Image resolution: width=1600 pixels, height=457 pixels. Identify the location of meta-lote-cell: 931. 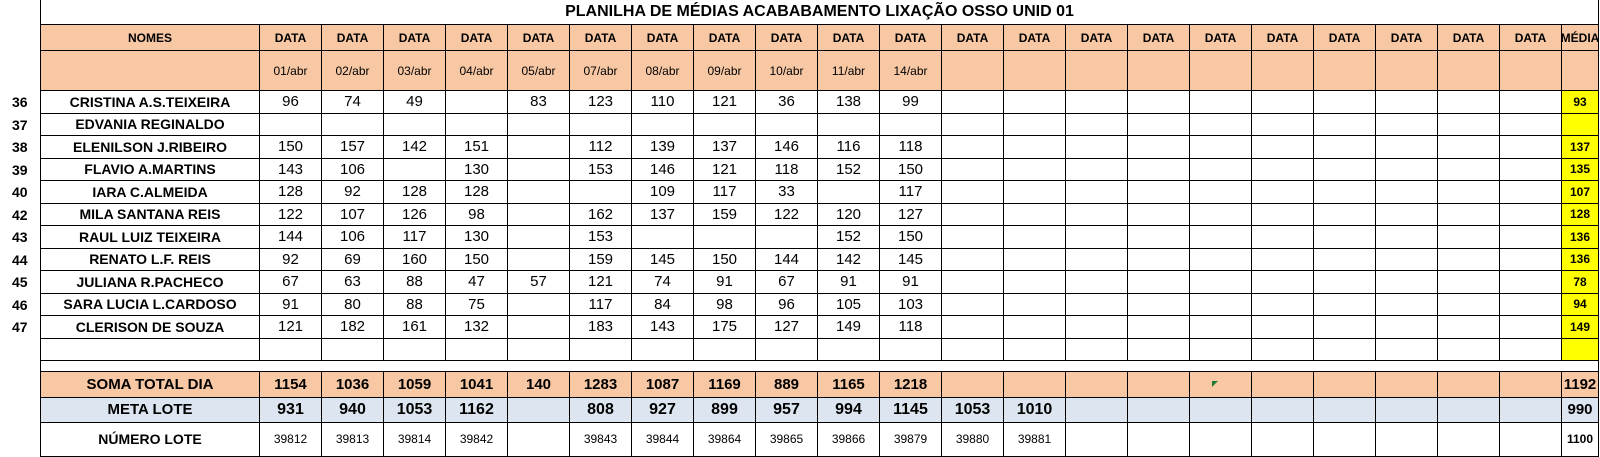
(291, 410).